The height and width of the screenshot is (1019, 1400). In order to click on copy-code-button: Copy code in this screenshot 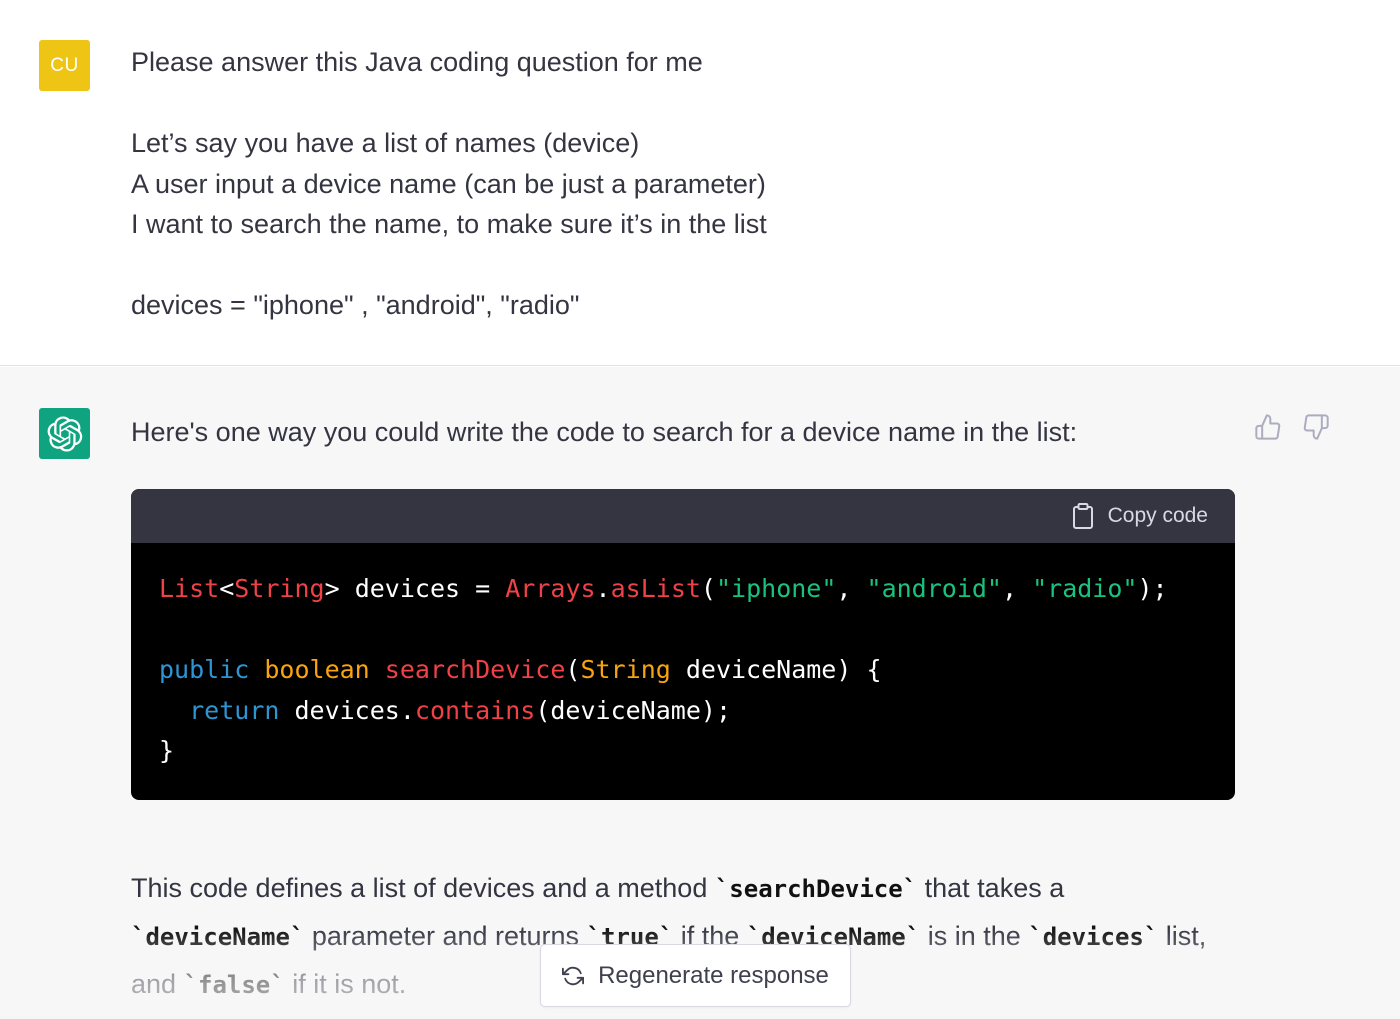, I will do `click(1140, 516)`.